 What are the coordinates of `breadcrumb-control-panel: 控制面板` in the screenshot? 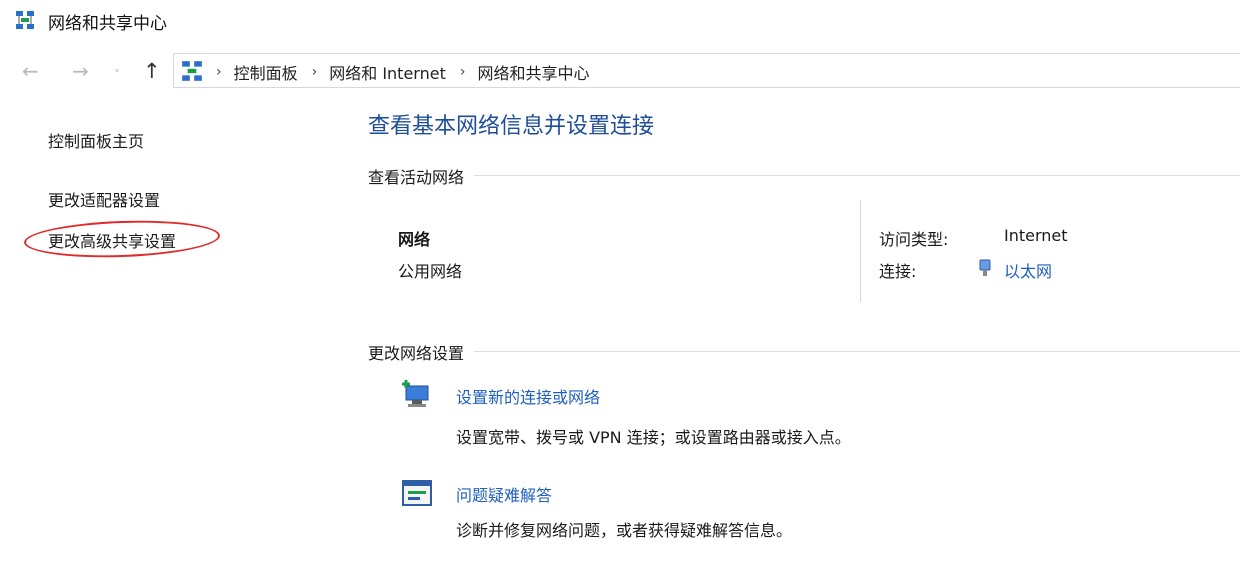 It's located at (266, 72).